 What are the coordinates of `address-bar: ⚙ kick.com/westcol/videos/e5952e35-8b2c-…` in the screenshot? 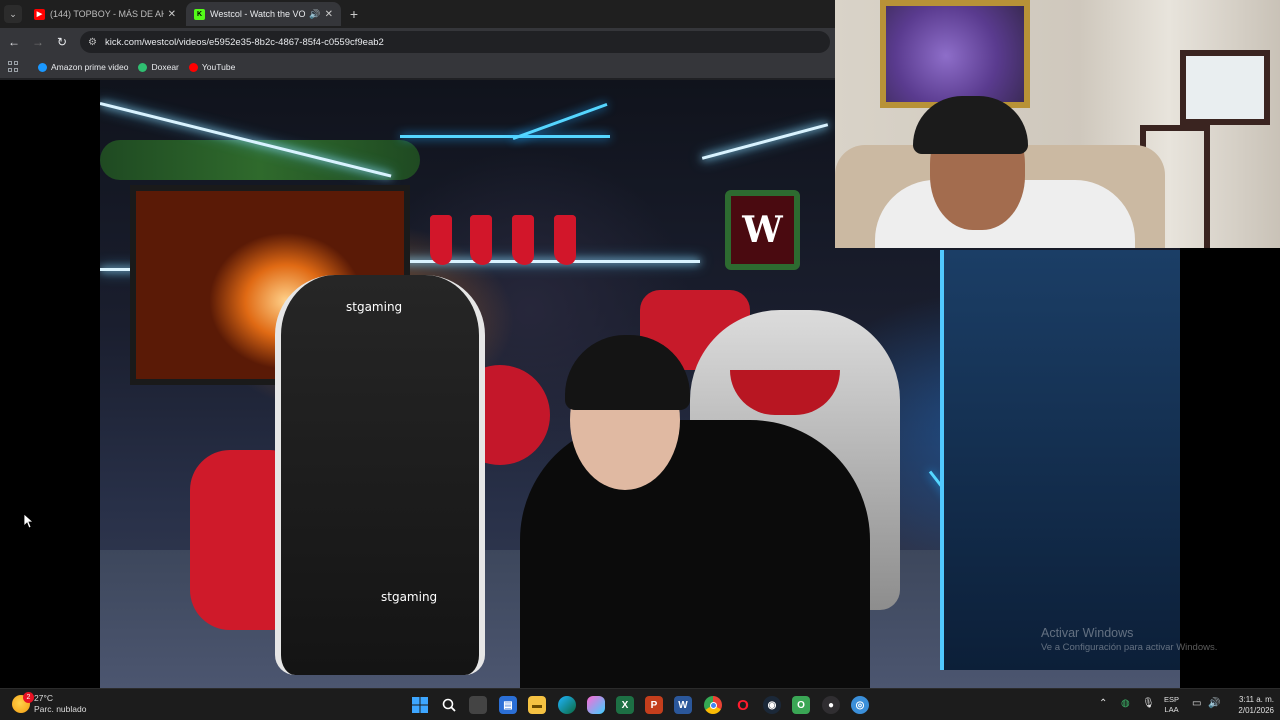 It's located at (455, 42).